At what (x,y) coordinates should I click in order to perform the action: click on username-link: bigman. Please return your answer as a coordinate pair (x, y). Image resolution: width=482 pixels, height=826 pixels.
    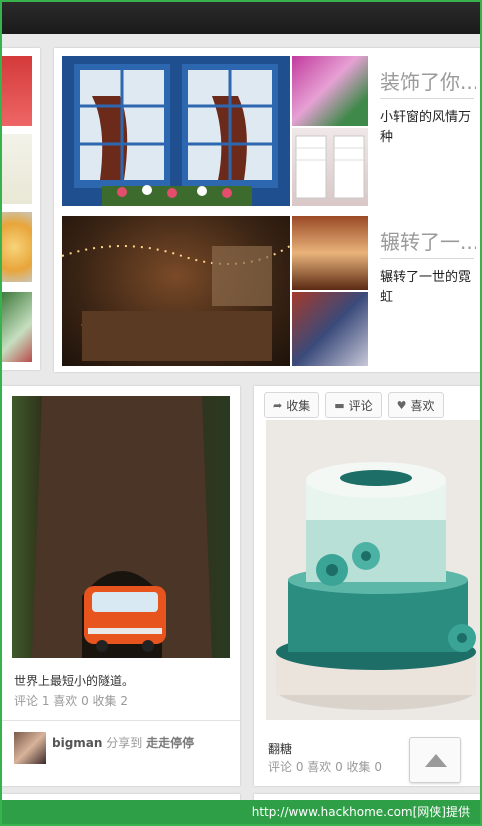
    Looking at the image, I should click on (77, 743).